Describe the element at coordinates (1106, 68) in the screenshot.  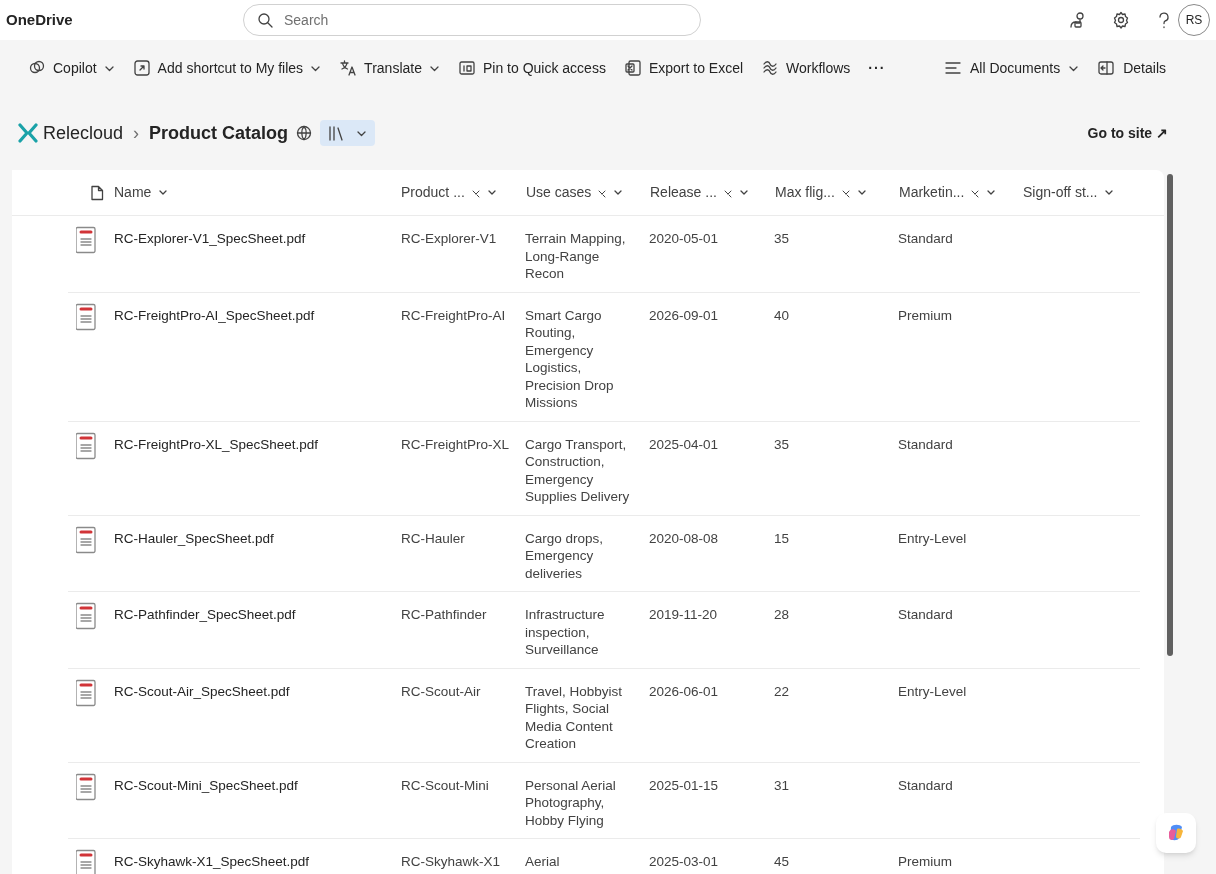
I see `panel-icon` at that location.